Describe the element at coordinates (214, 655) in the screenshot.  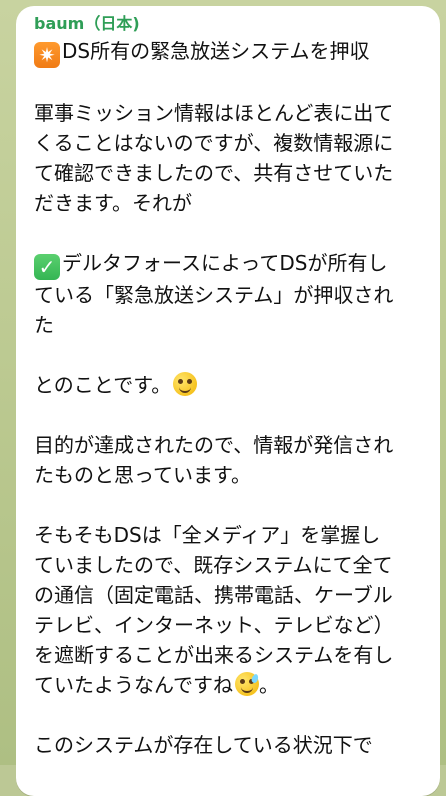
I see `message-line-16: を遮断することが出来るシステムを有し` at that location.